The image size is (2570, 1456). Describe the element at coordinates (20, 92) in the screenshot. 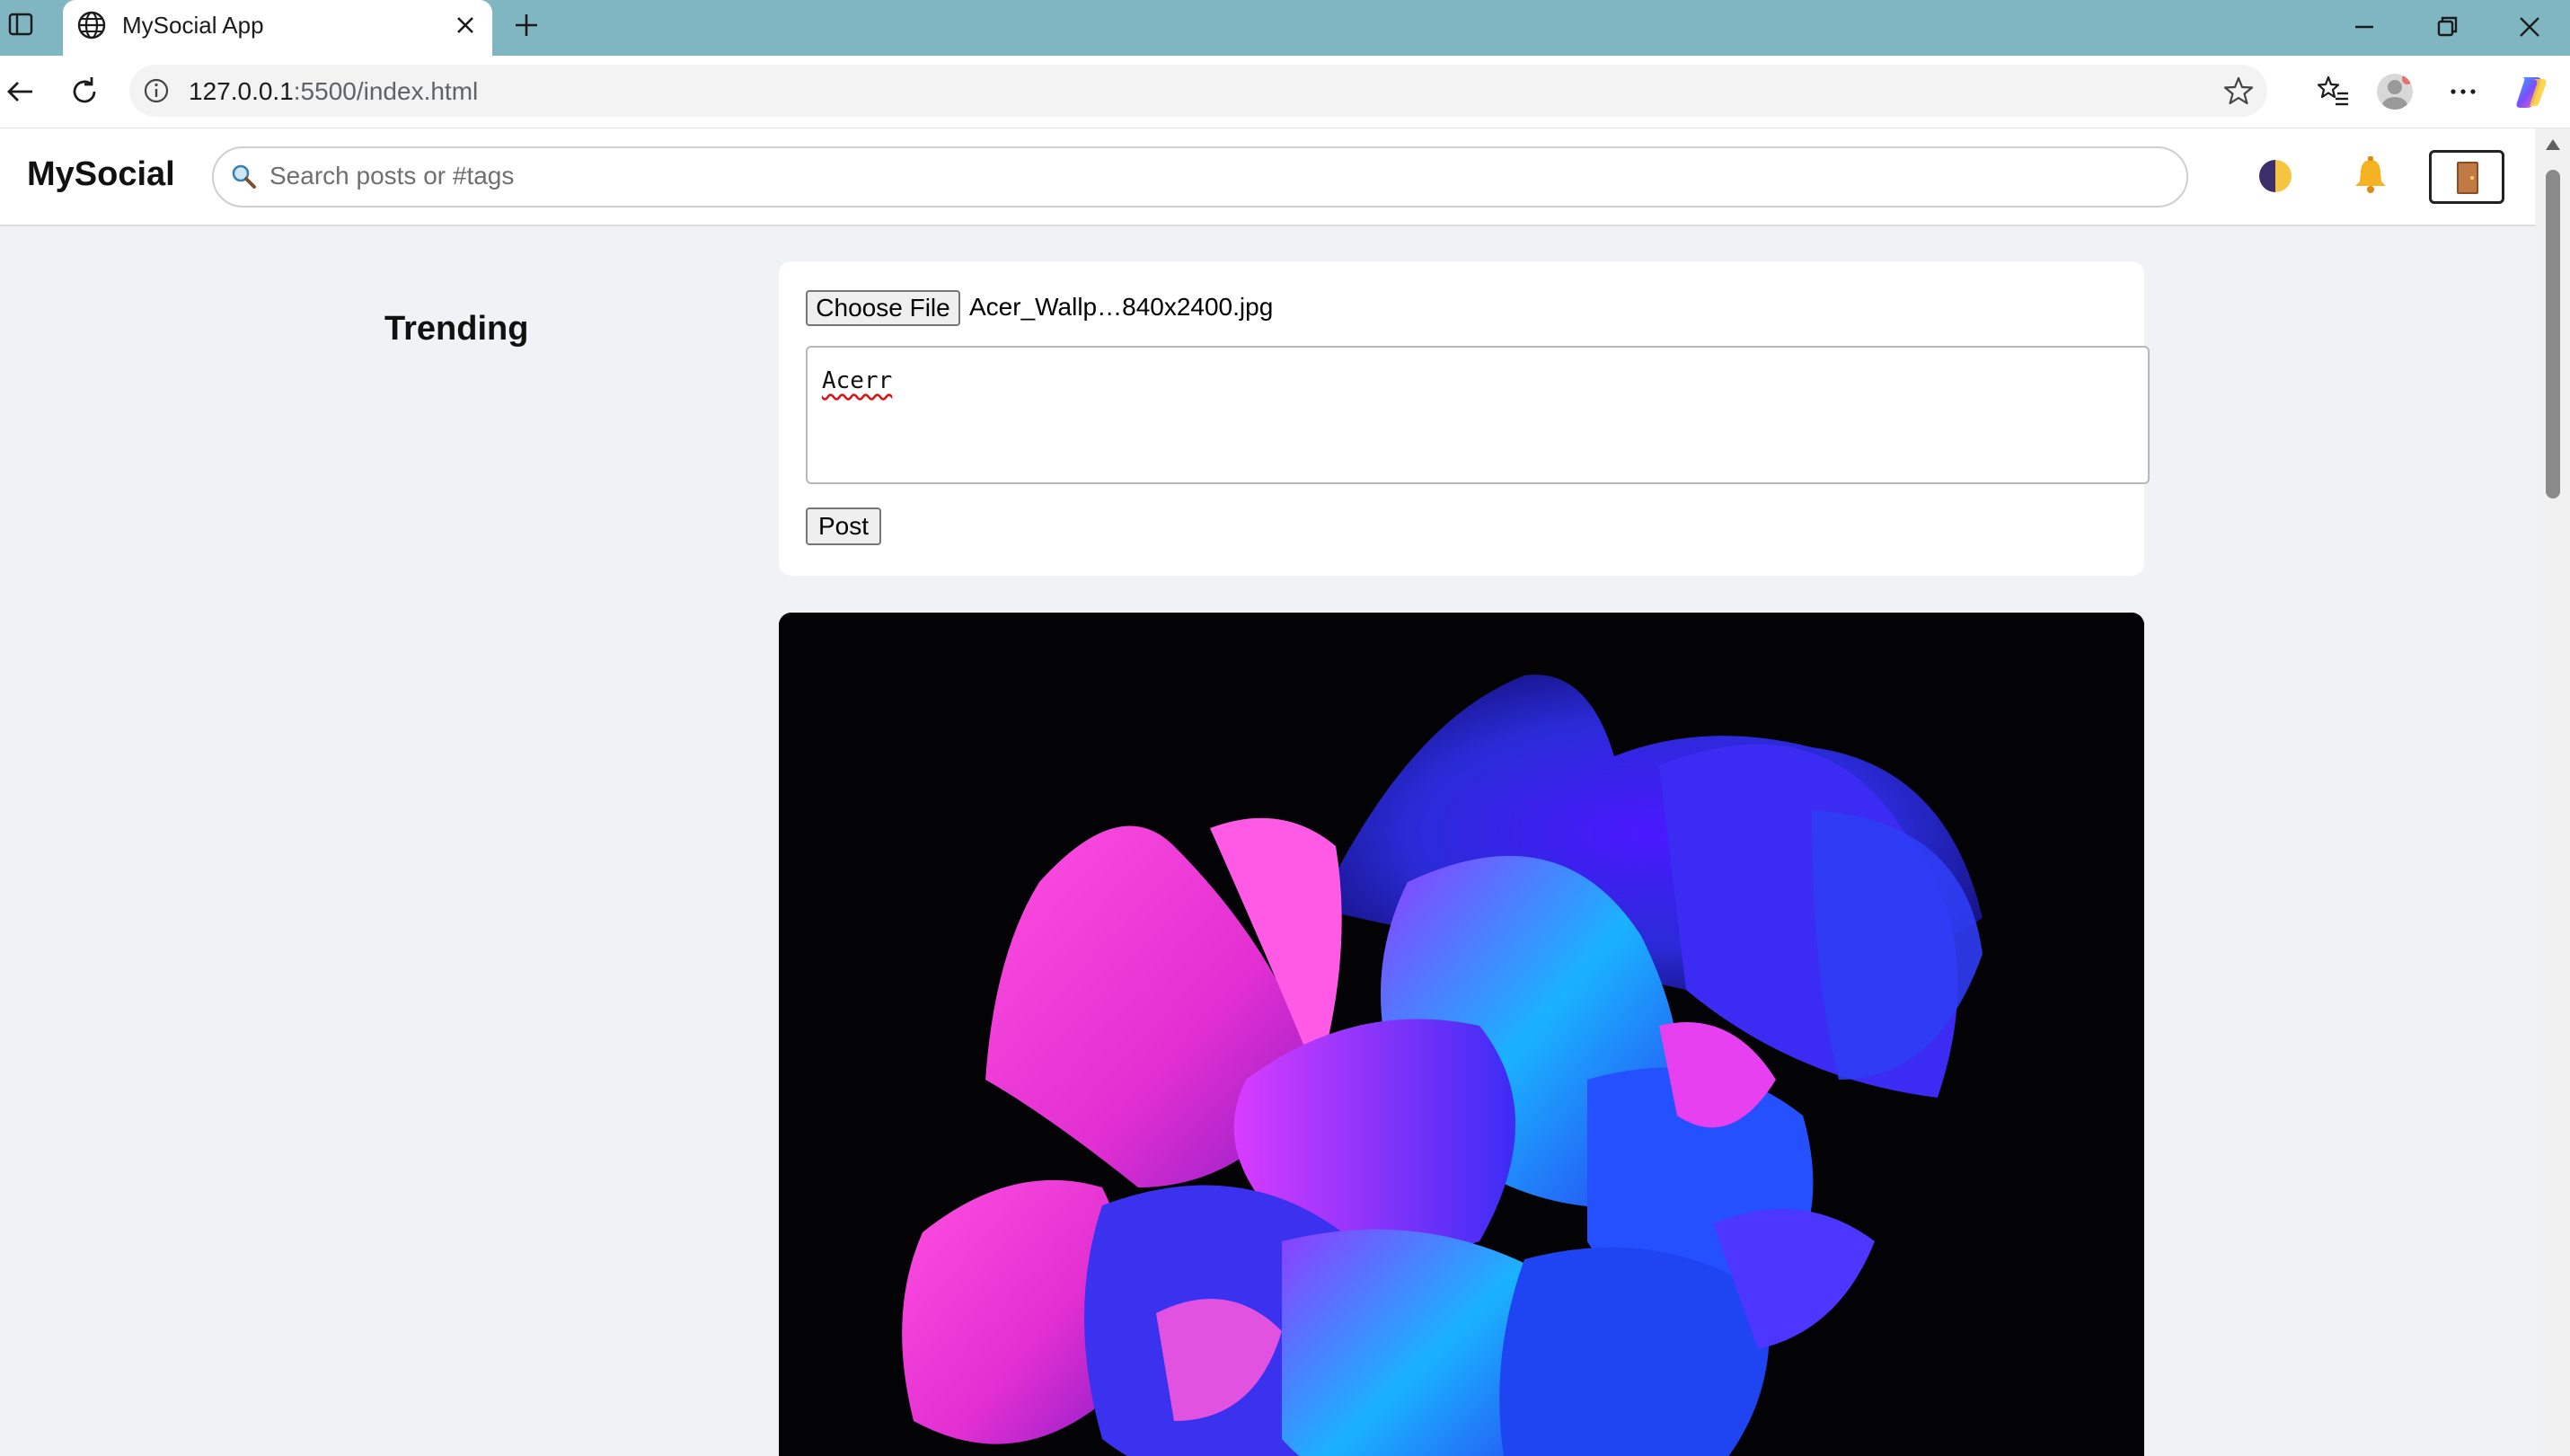

I see `back-arrow-icon` at that location.